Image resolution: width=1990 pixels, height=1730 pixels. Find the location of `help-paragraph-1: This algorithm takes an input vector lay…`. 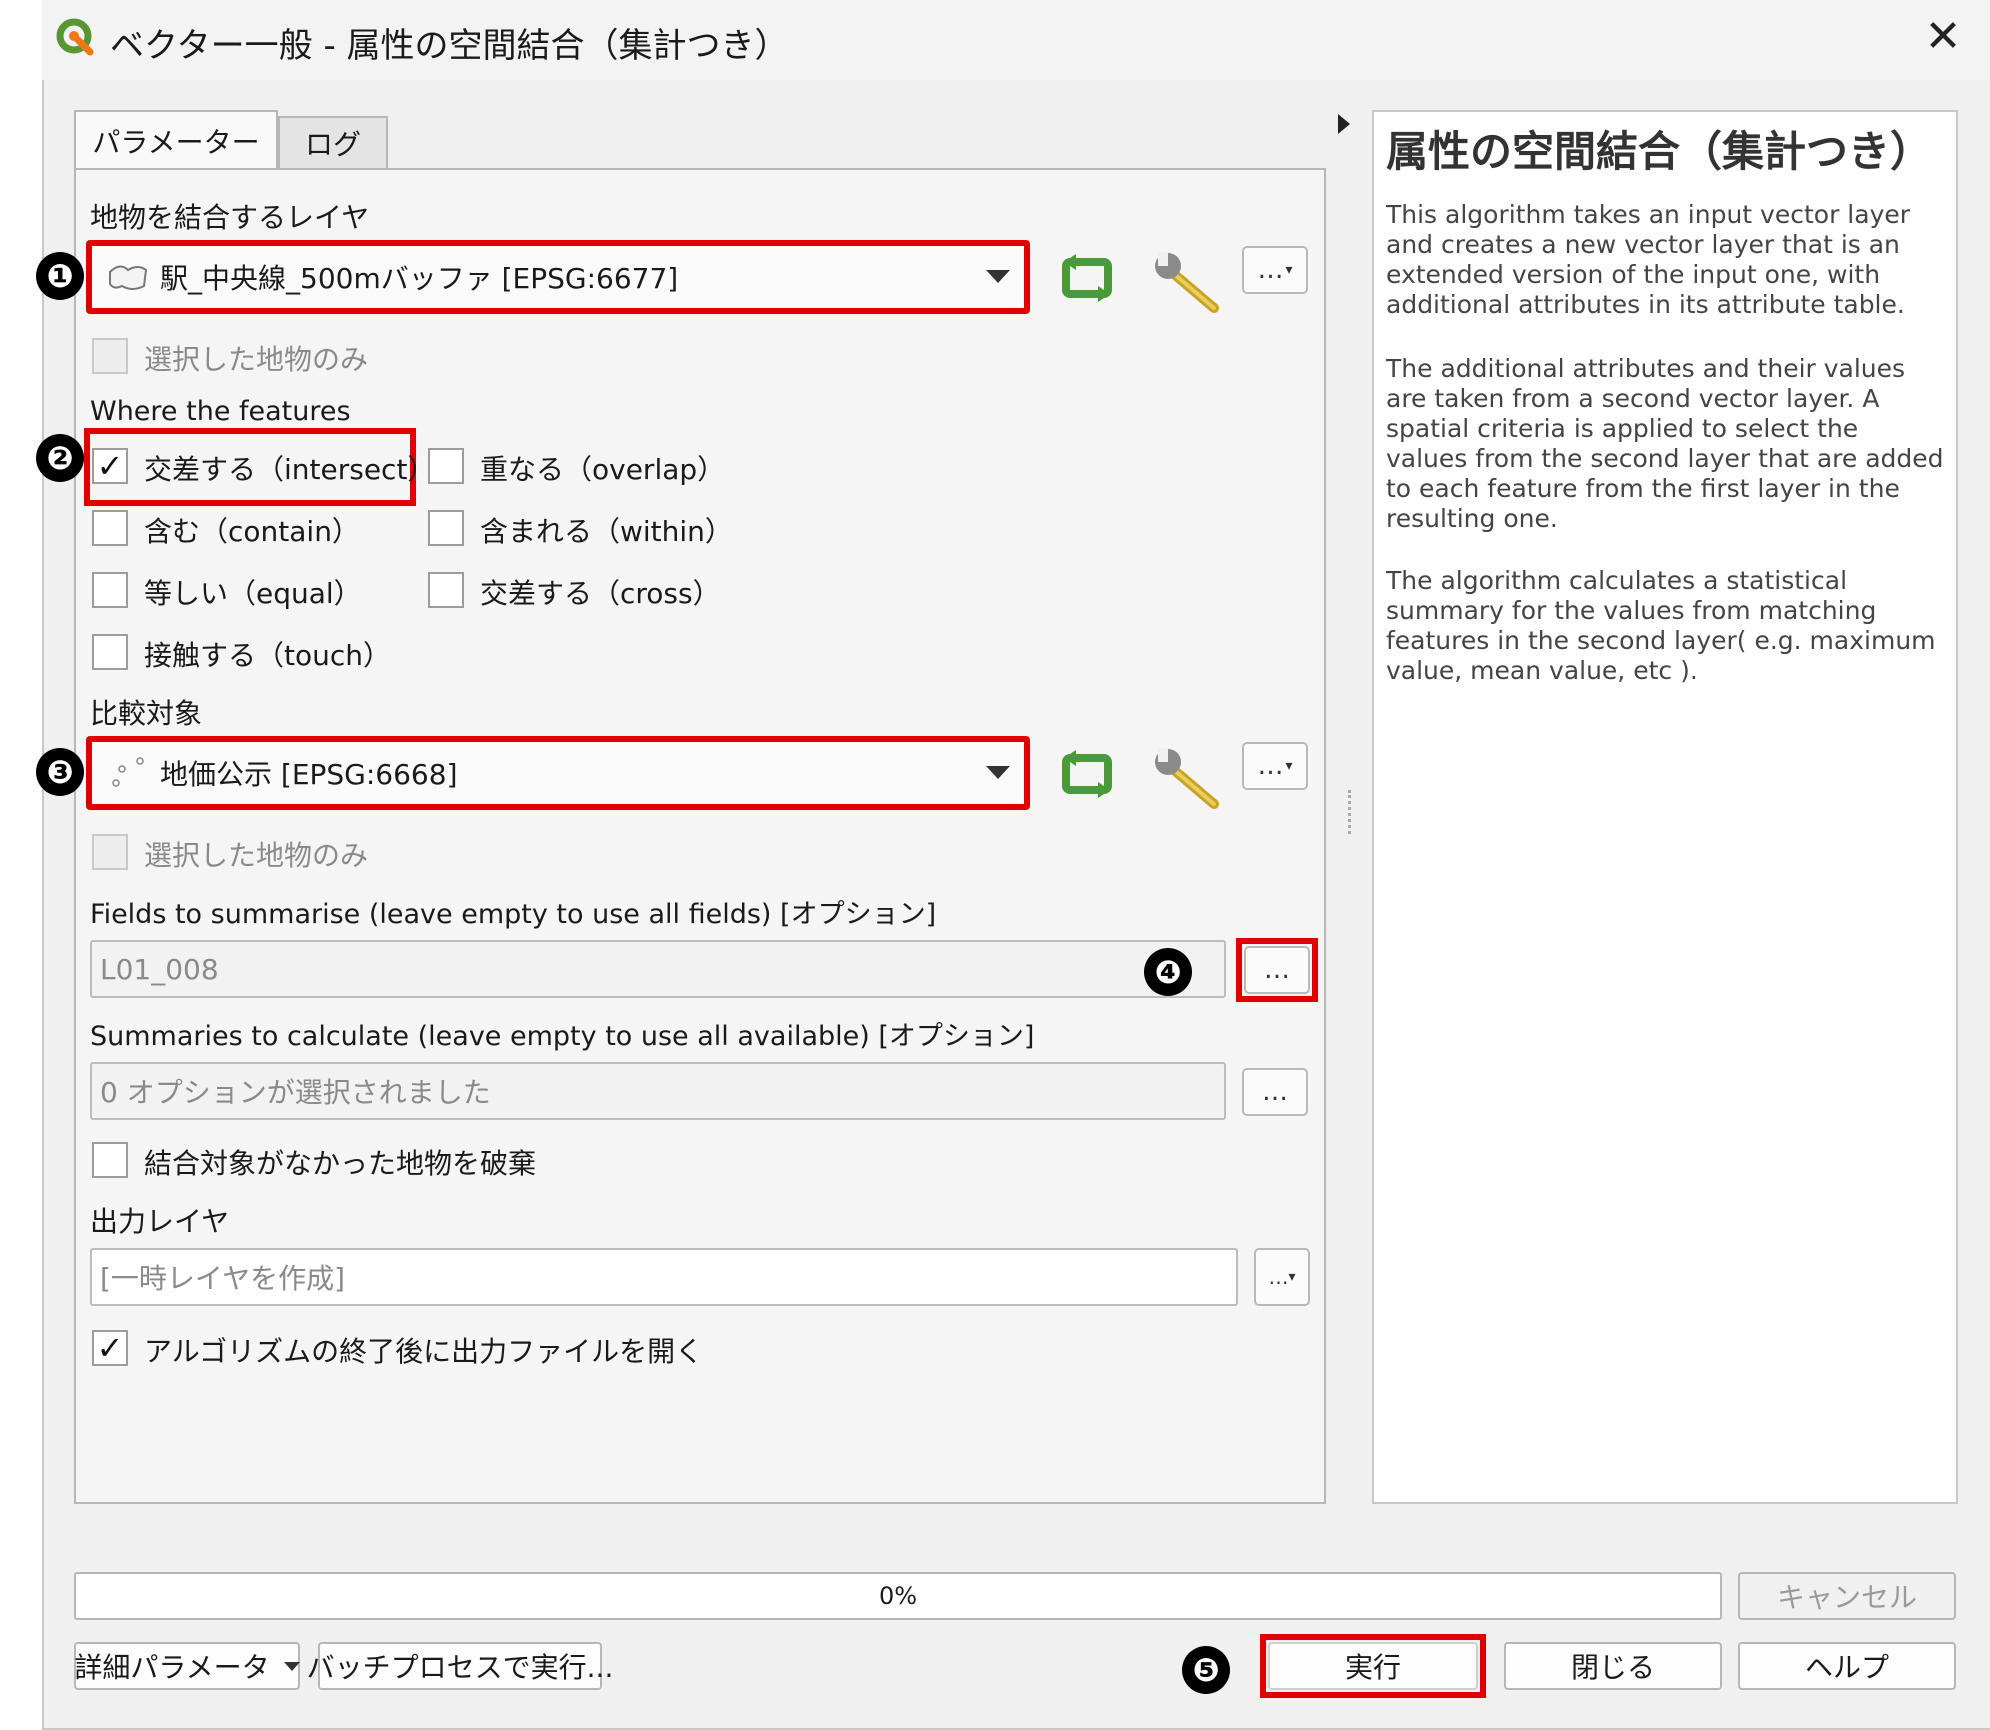

help-paragraph-1: This algorithm takes an input vector lay… is located at coordinates (1648, 259).